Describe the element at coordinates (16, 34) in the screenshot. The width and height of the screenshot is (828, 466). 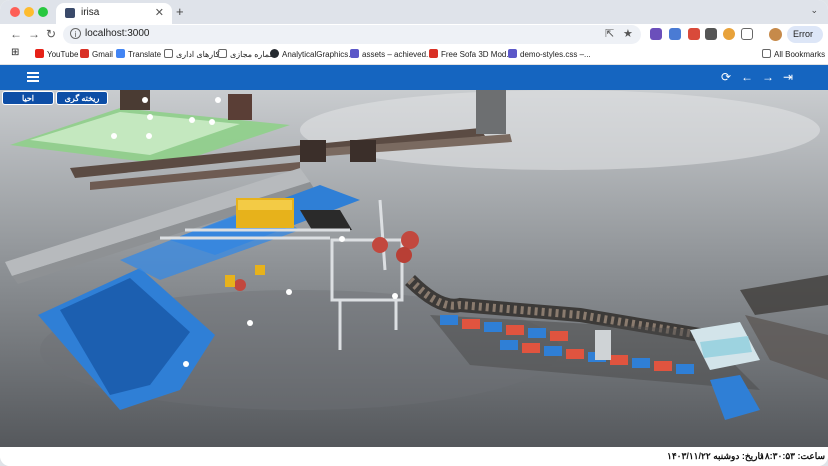
I see `back-icon: ←` at that location.